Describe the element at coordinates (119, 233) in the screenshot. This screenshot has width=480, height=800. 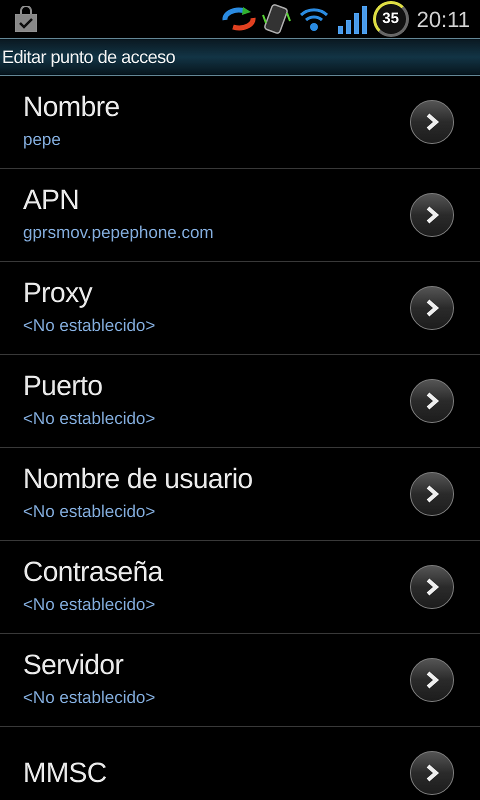
I see `setting-value: gprsmov.pepephone.com` at that location.